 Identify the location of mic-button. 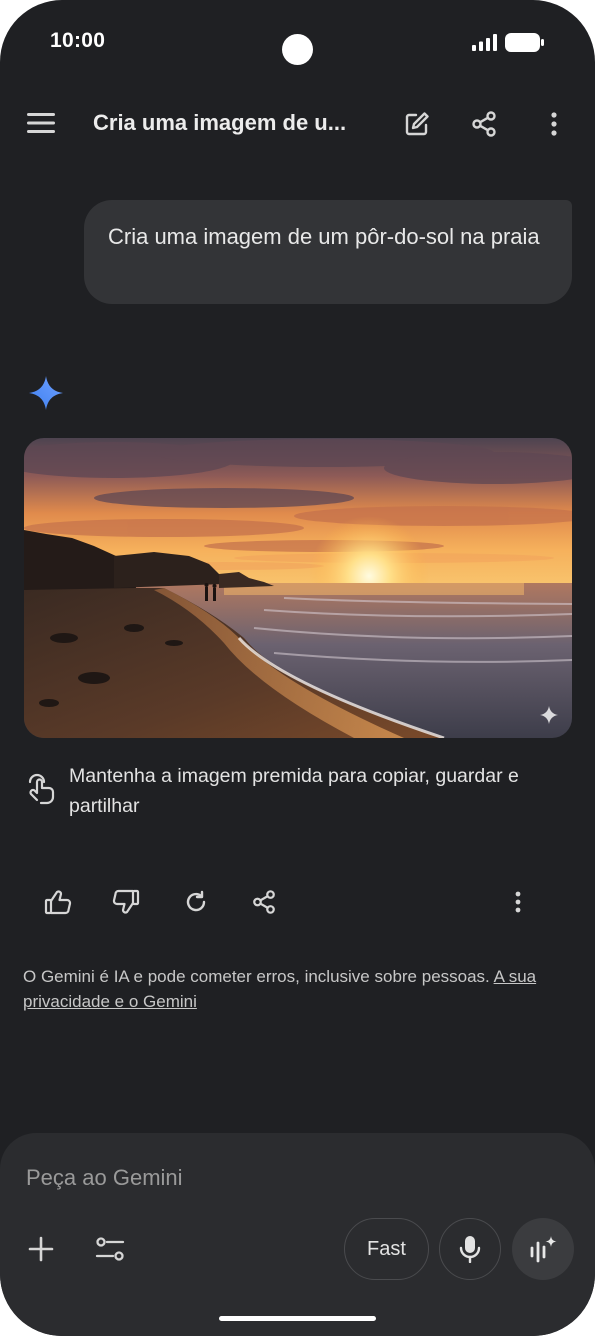
(470, 1249).